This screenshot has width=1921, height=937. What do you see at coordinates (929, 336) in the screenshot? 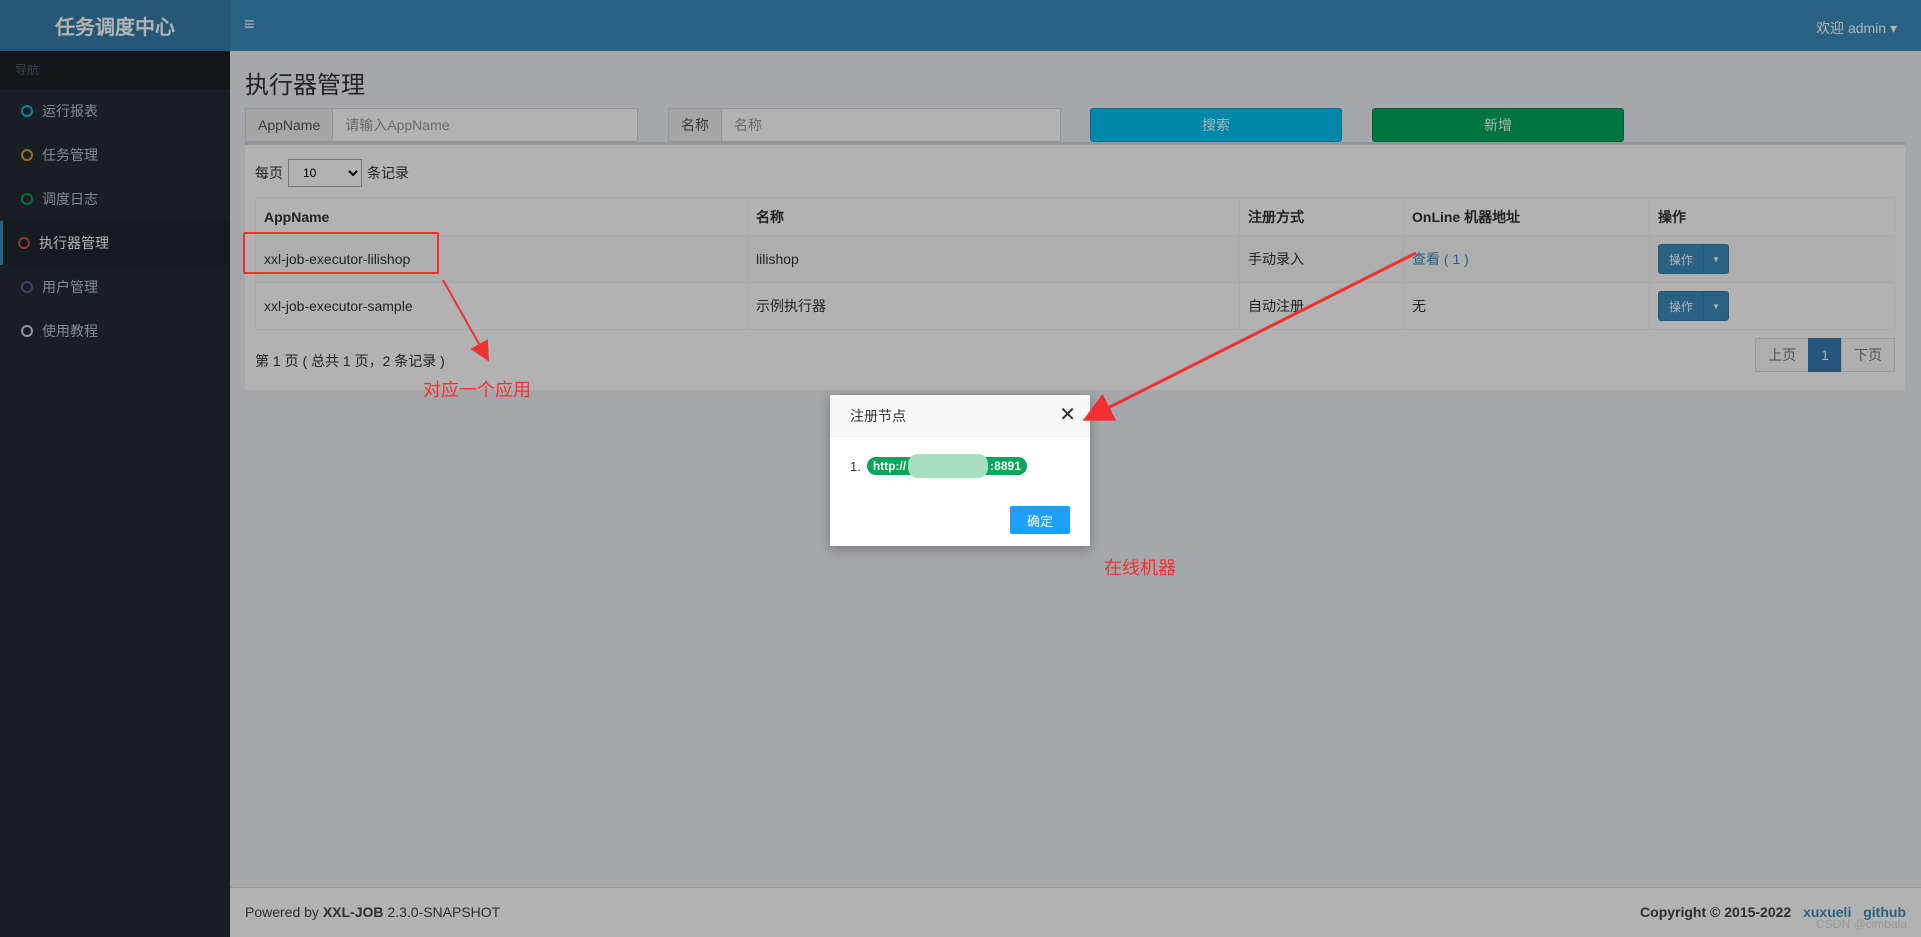
I see `annotation-arrows` at bounding box center [929, 336].